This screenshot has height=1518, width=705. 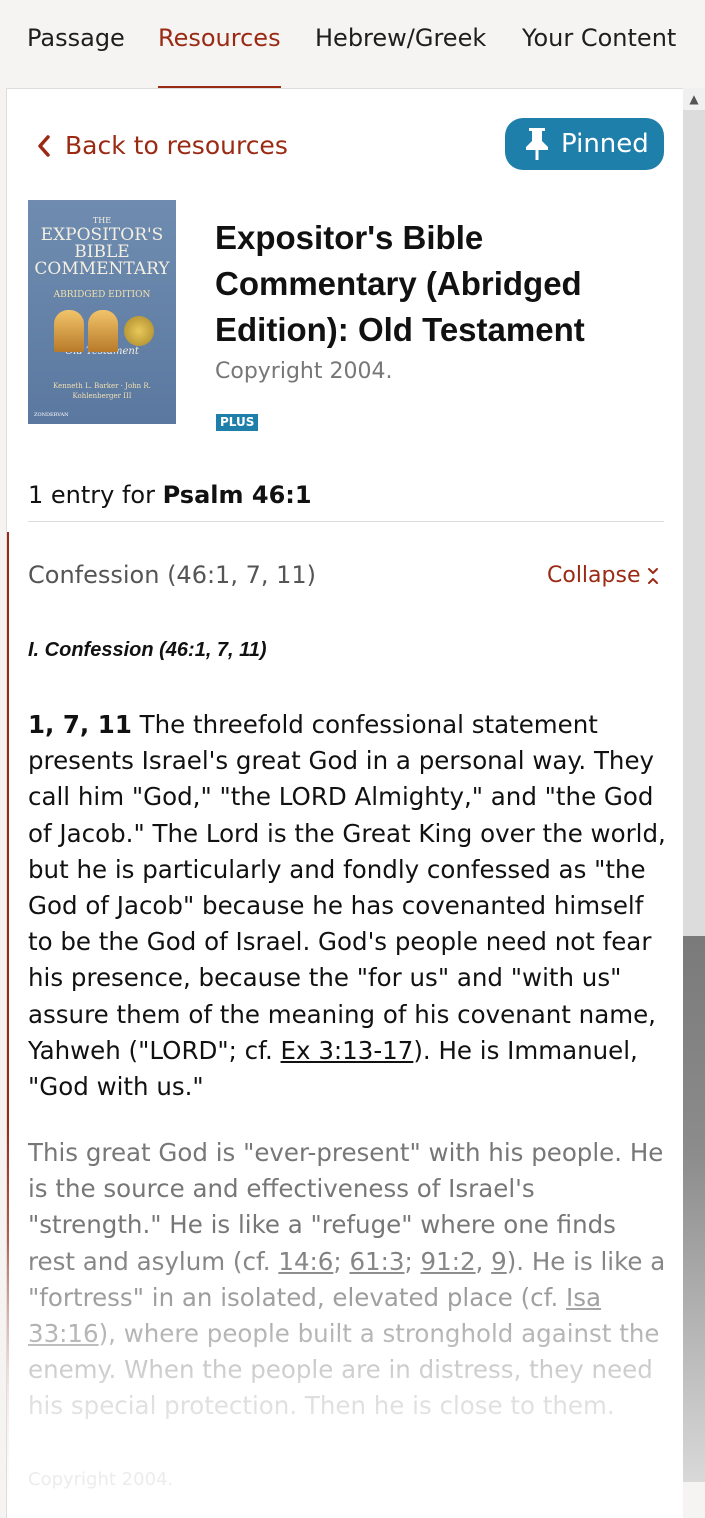 I want to click on collapse-button: Collapse, so click(x=603, y=575).